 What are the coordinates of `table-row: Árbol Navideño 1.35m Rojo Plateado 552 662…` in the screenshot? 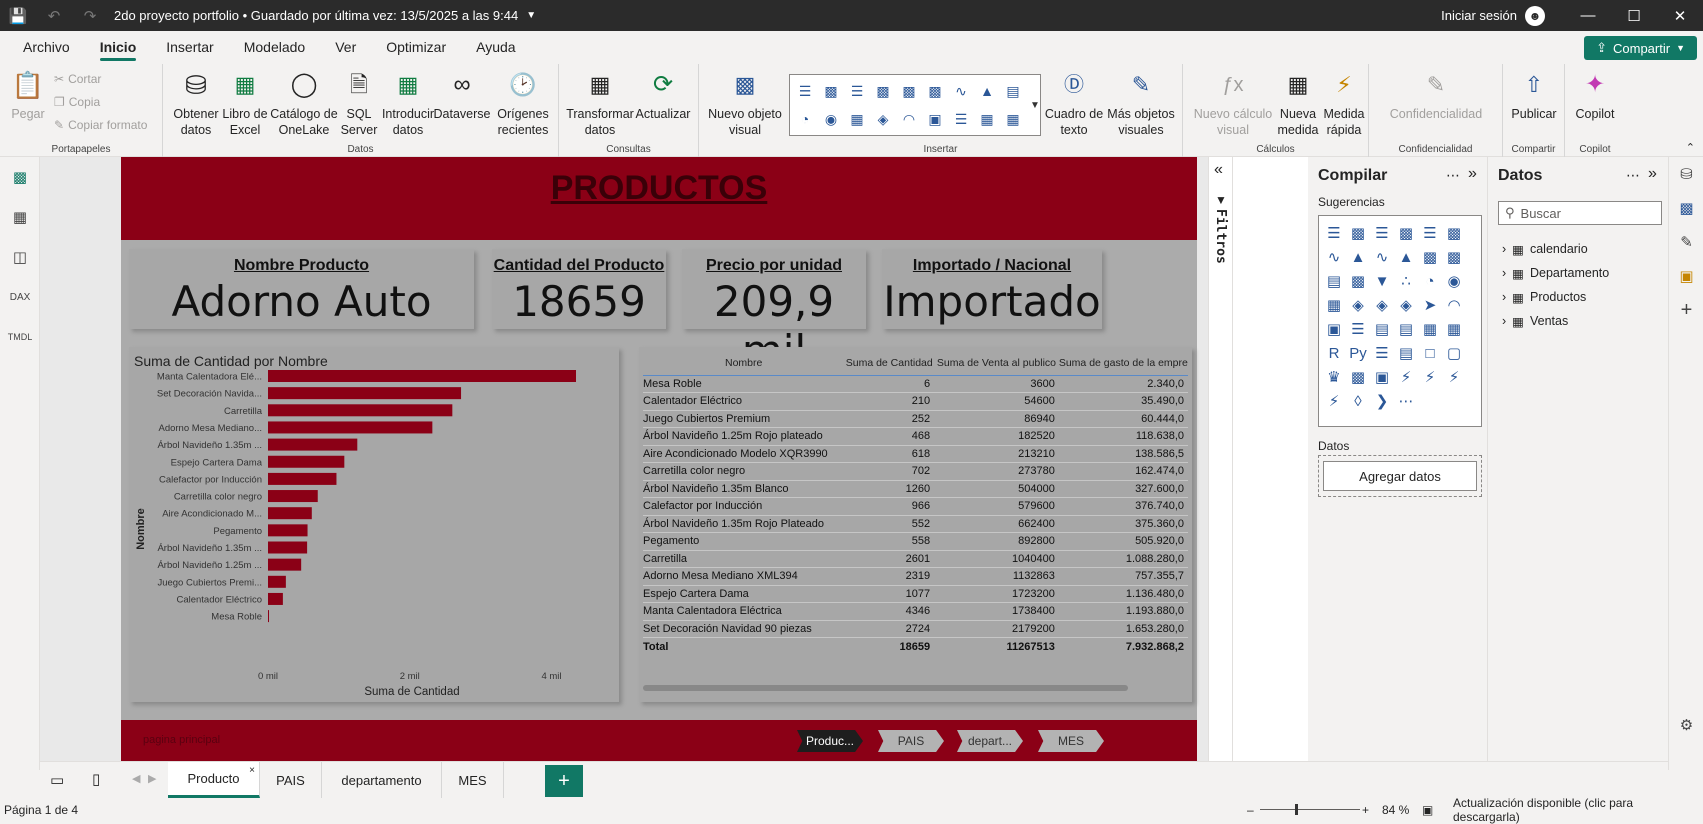 It's located at (915, 524).